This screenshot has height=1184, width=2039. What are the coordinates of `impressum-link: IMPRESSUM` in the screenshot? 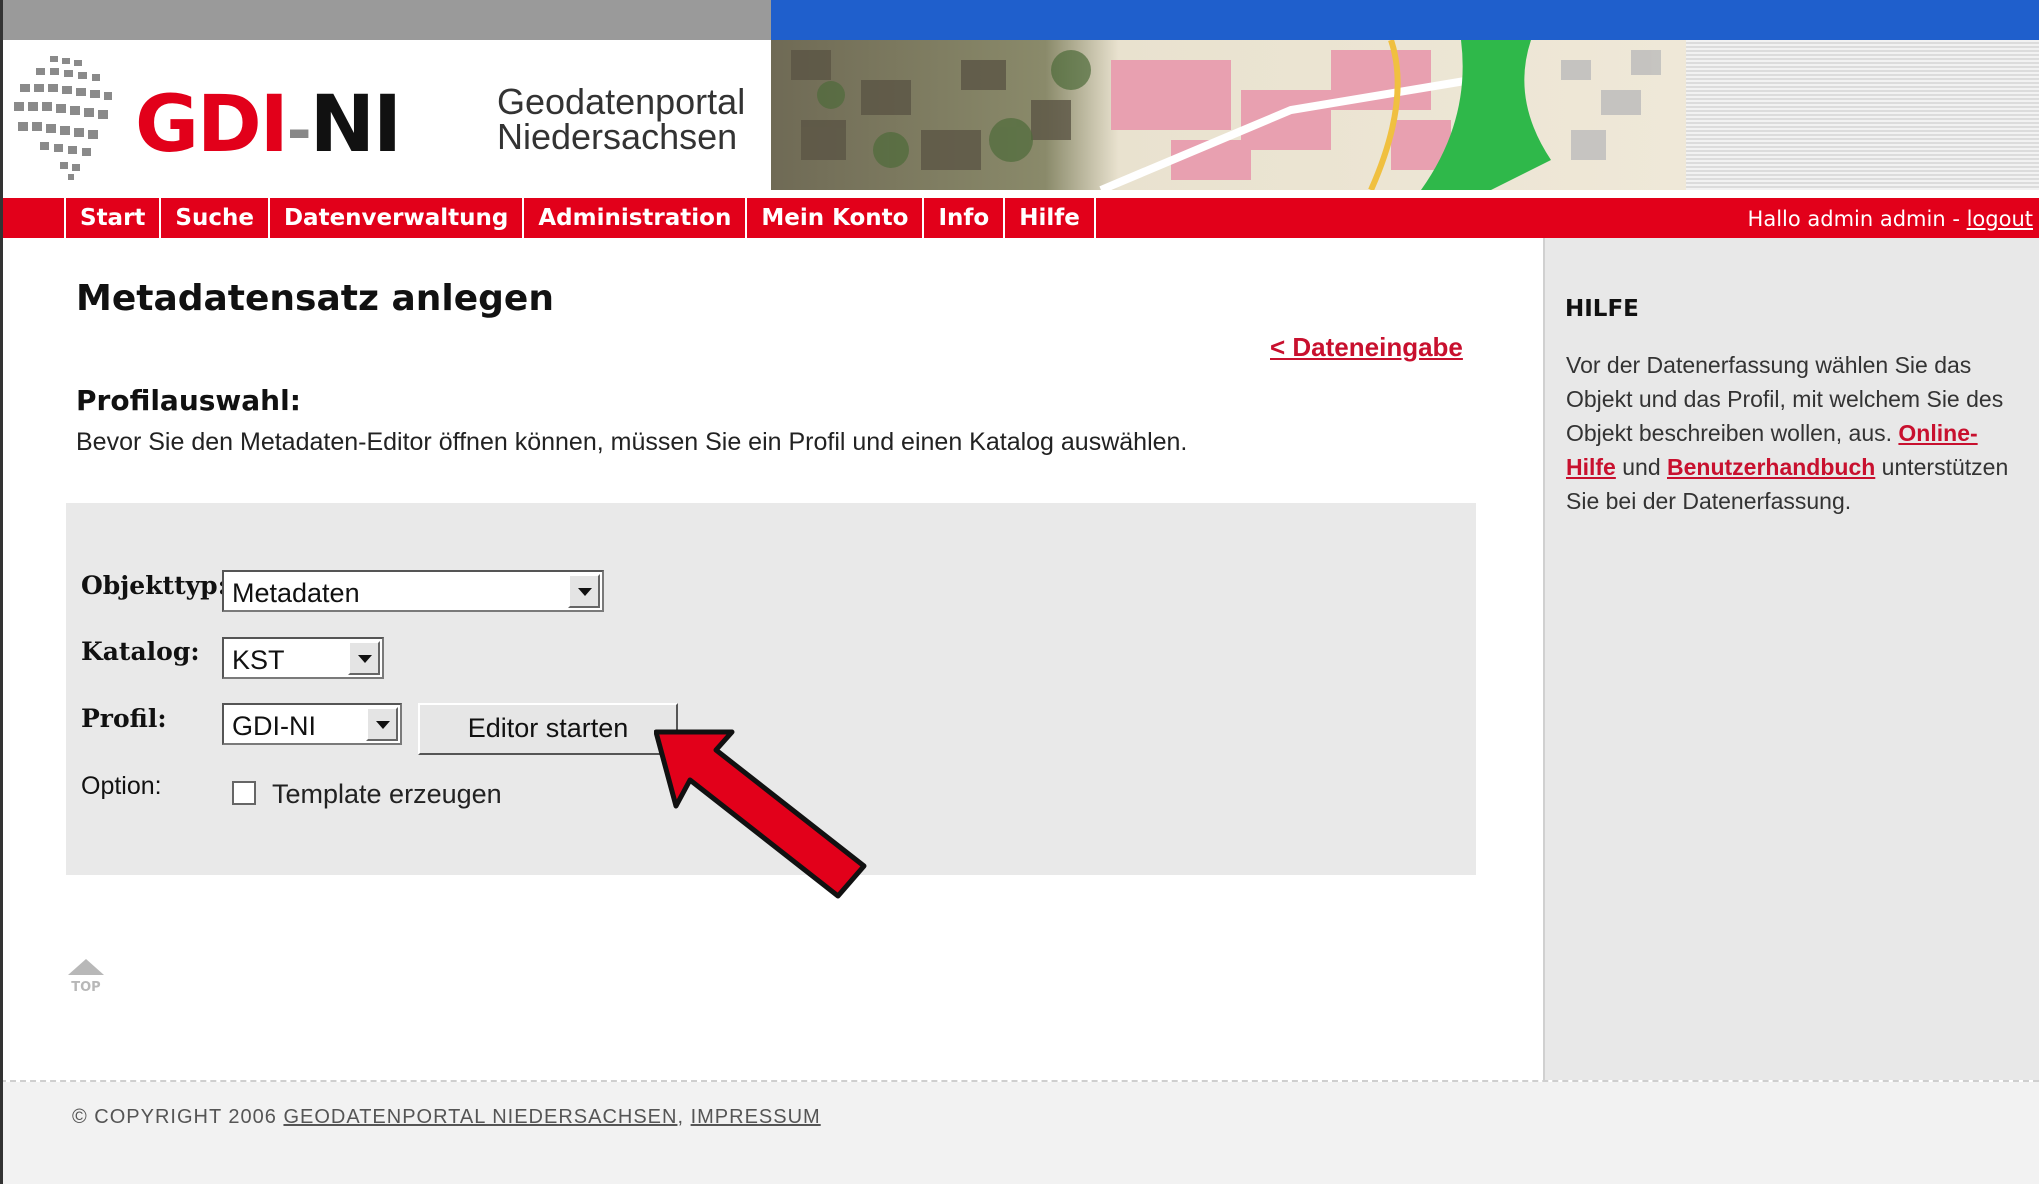 It's located at (756, 1117).